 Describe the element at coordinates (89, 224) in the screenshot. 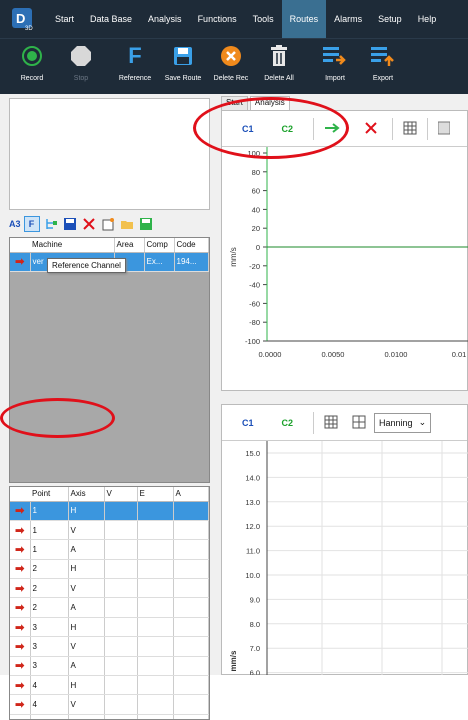

I see `delete-icon` at that location.